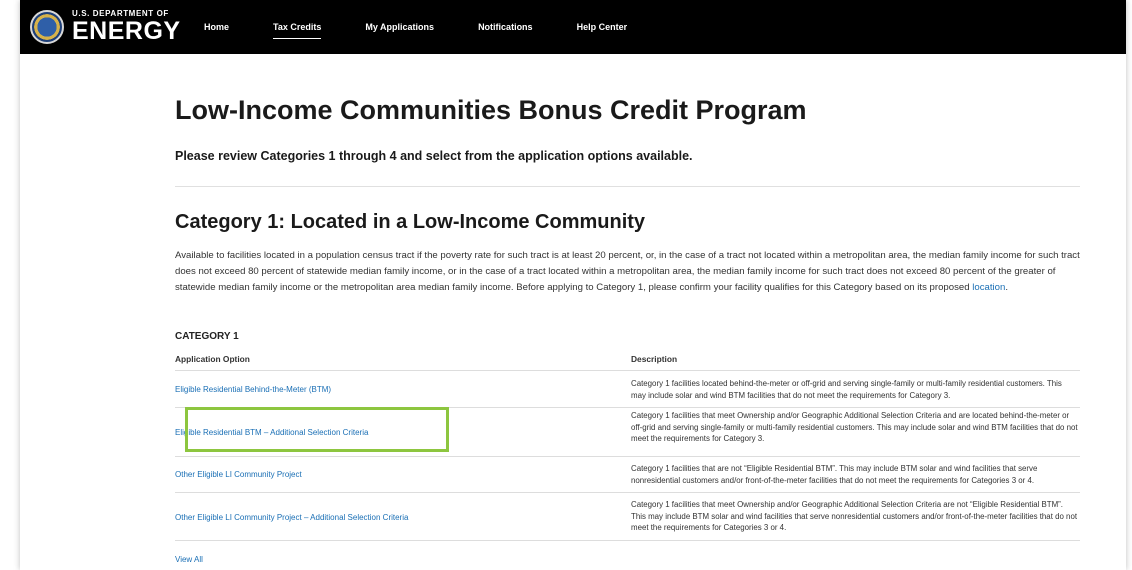 This screenshot has width=1132, height=570. What do you see at coordinates (47, 27) in the screenshot?
I see `doe-seal-icon` at bounding box center [47, 27].